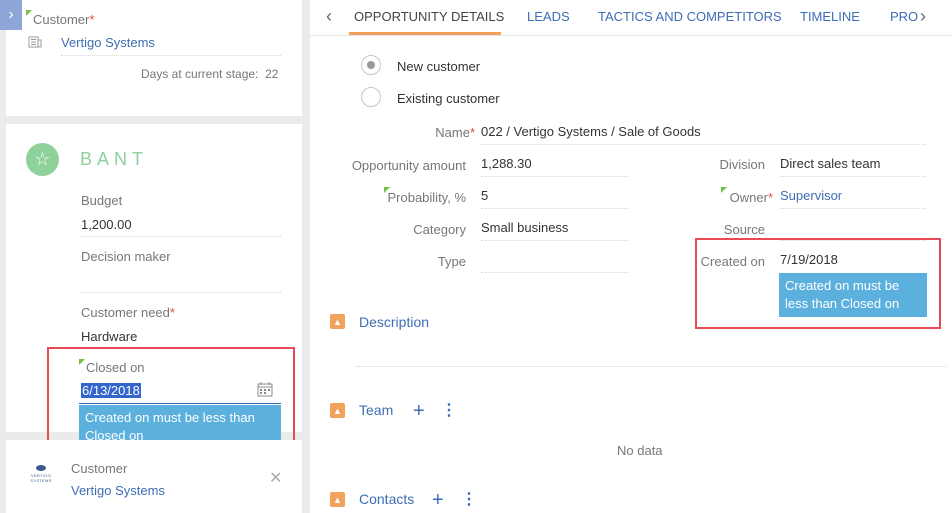 The image size is (952, 513). What do you see at coordinates (484, 195) in the screenshot?
I see `probability-field: 5` at bounding box center [484, 195].